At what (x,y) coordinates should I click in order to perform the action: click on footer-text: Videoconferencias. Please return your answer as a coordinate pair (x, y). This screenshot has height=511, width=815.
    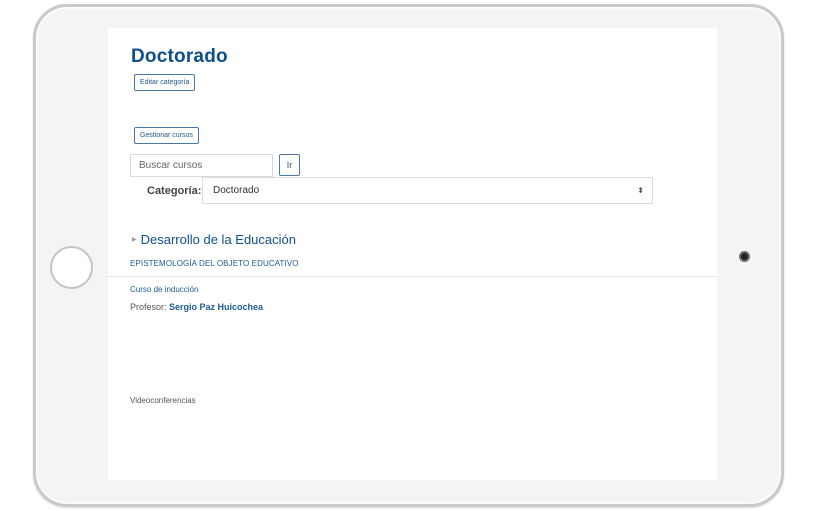
    Looking at the image, I should click on (163, 400).